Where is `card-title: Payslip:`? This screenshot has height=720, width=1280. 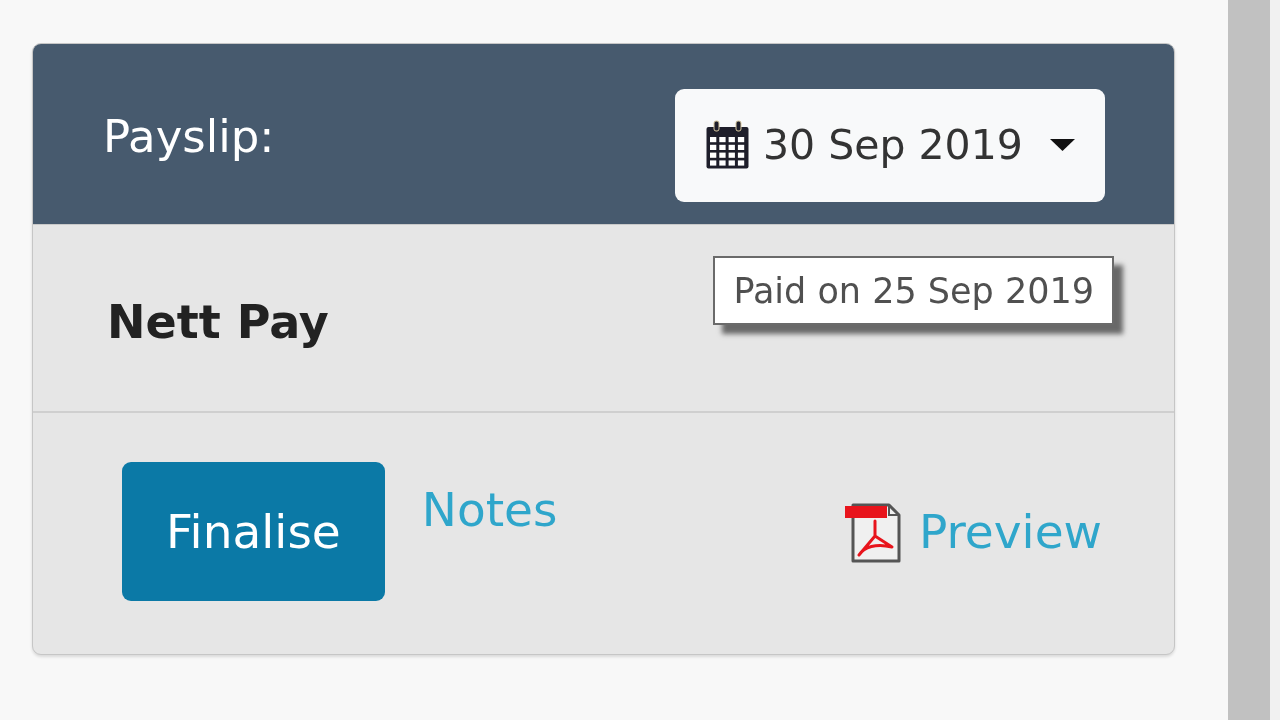 card-title: Payslip: is located at coordinates (189, 136).